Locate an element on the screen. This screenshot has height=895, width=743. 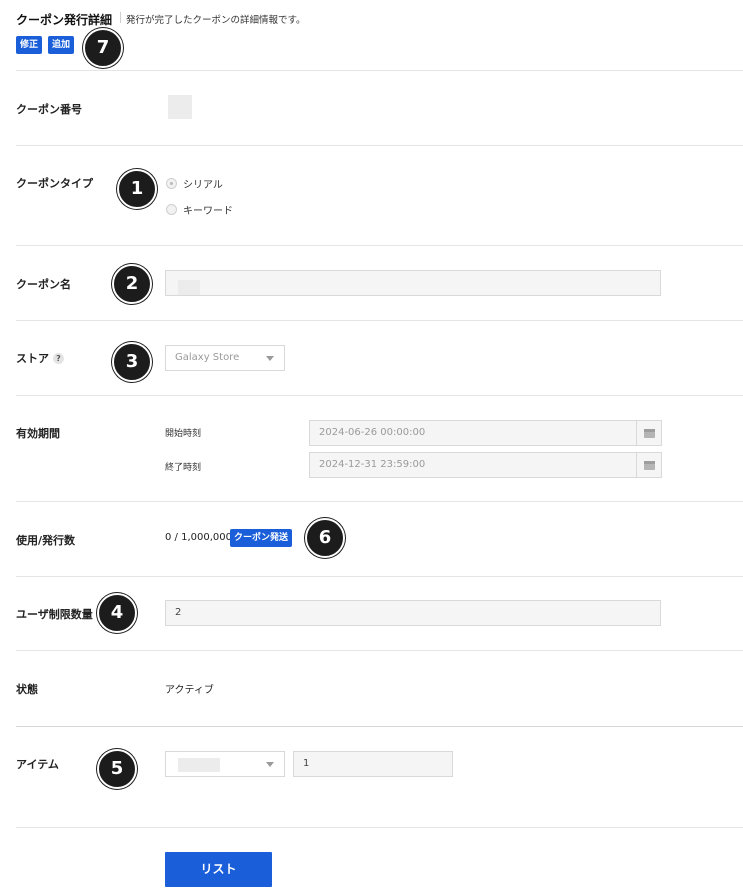
radio-serial-dot is located at coordinates (171, 183).